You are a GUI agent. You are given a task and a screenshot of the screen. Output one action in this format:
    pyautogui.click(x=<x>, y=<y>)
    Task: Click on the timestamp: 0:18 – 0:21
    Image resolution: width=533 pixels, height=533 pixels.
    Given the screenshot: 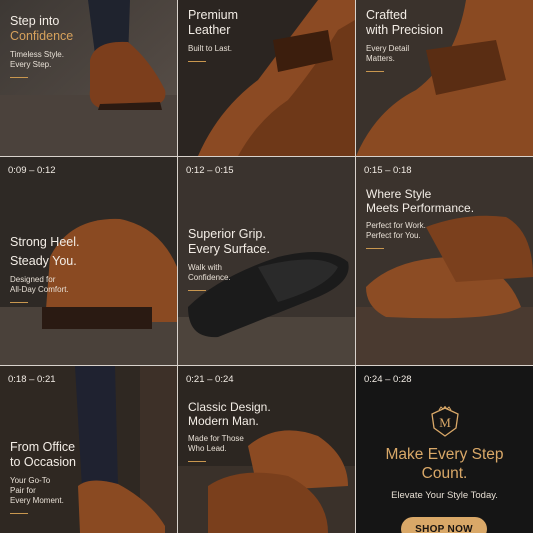 What is the action you would take?
    pyautogui.click(x=32, y=379)
    